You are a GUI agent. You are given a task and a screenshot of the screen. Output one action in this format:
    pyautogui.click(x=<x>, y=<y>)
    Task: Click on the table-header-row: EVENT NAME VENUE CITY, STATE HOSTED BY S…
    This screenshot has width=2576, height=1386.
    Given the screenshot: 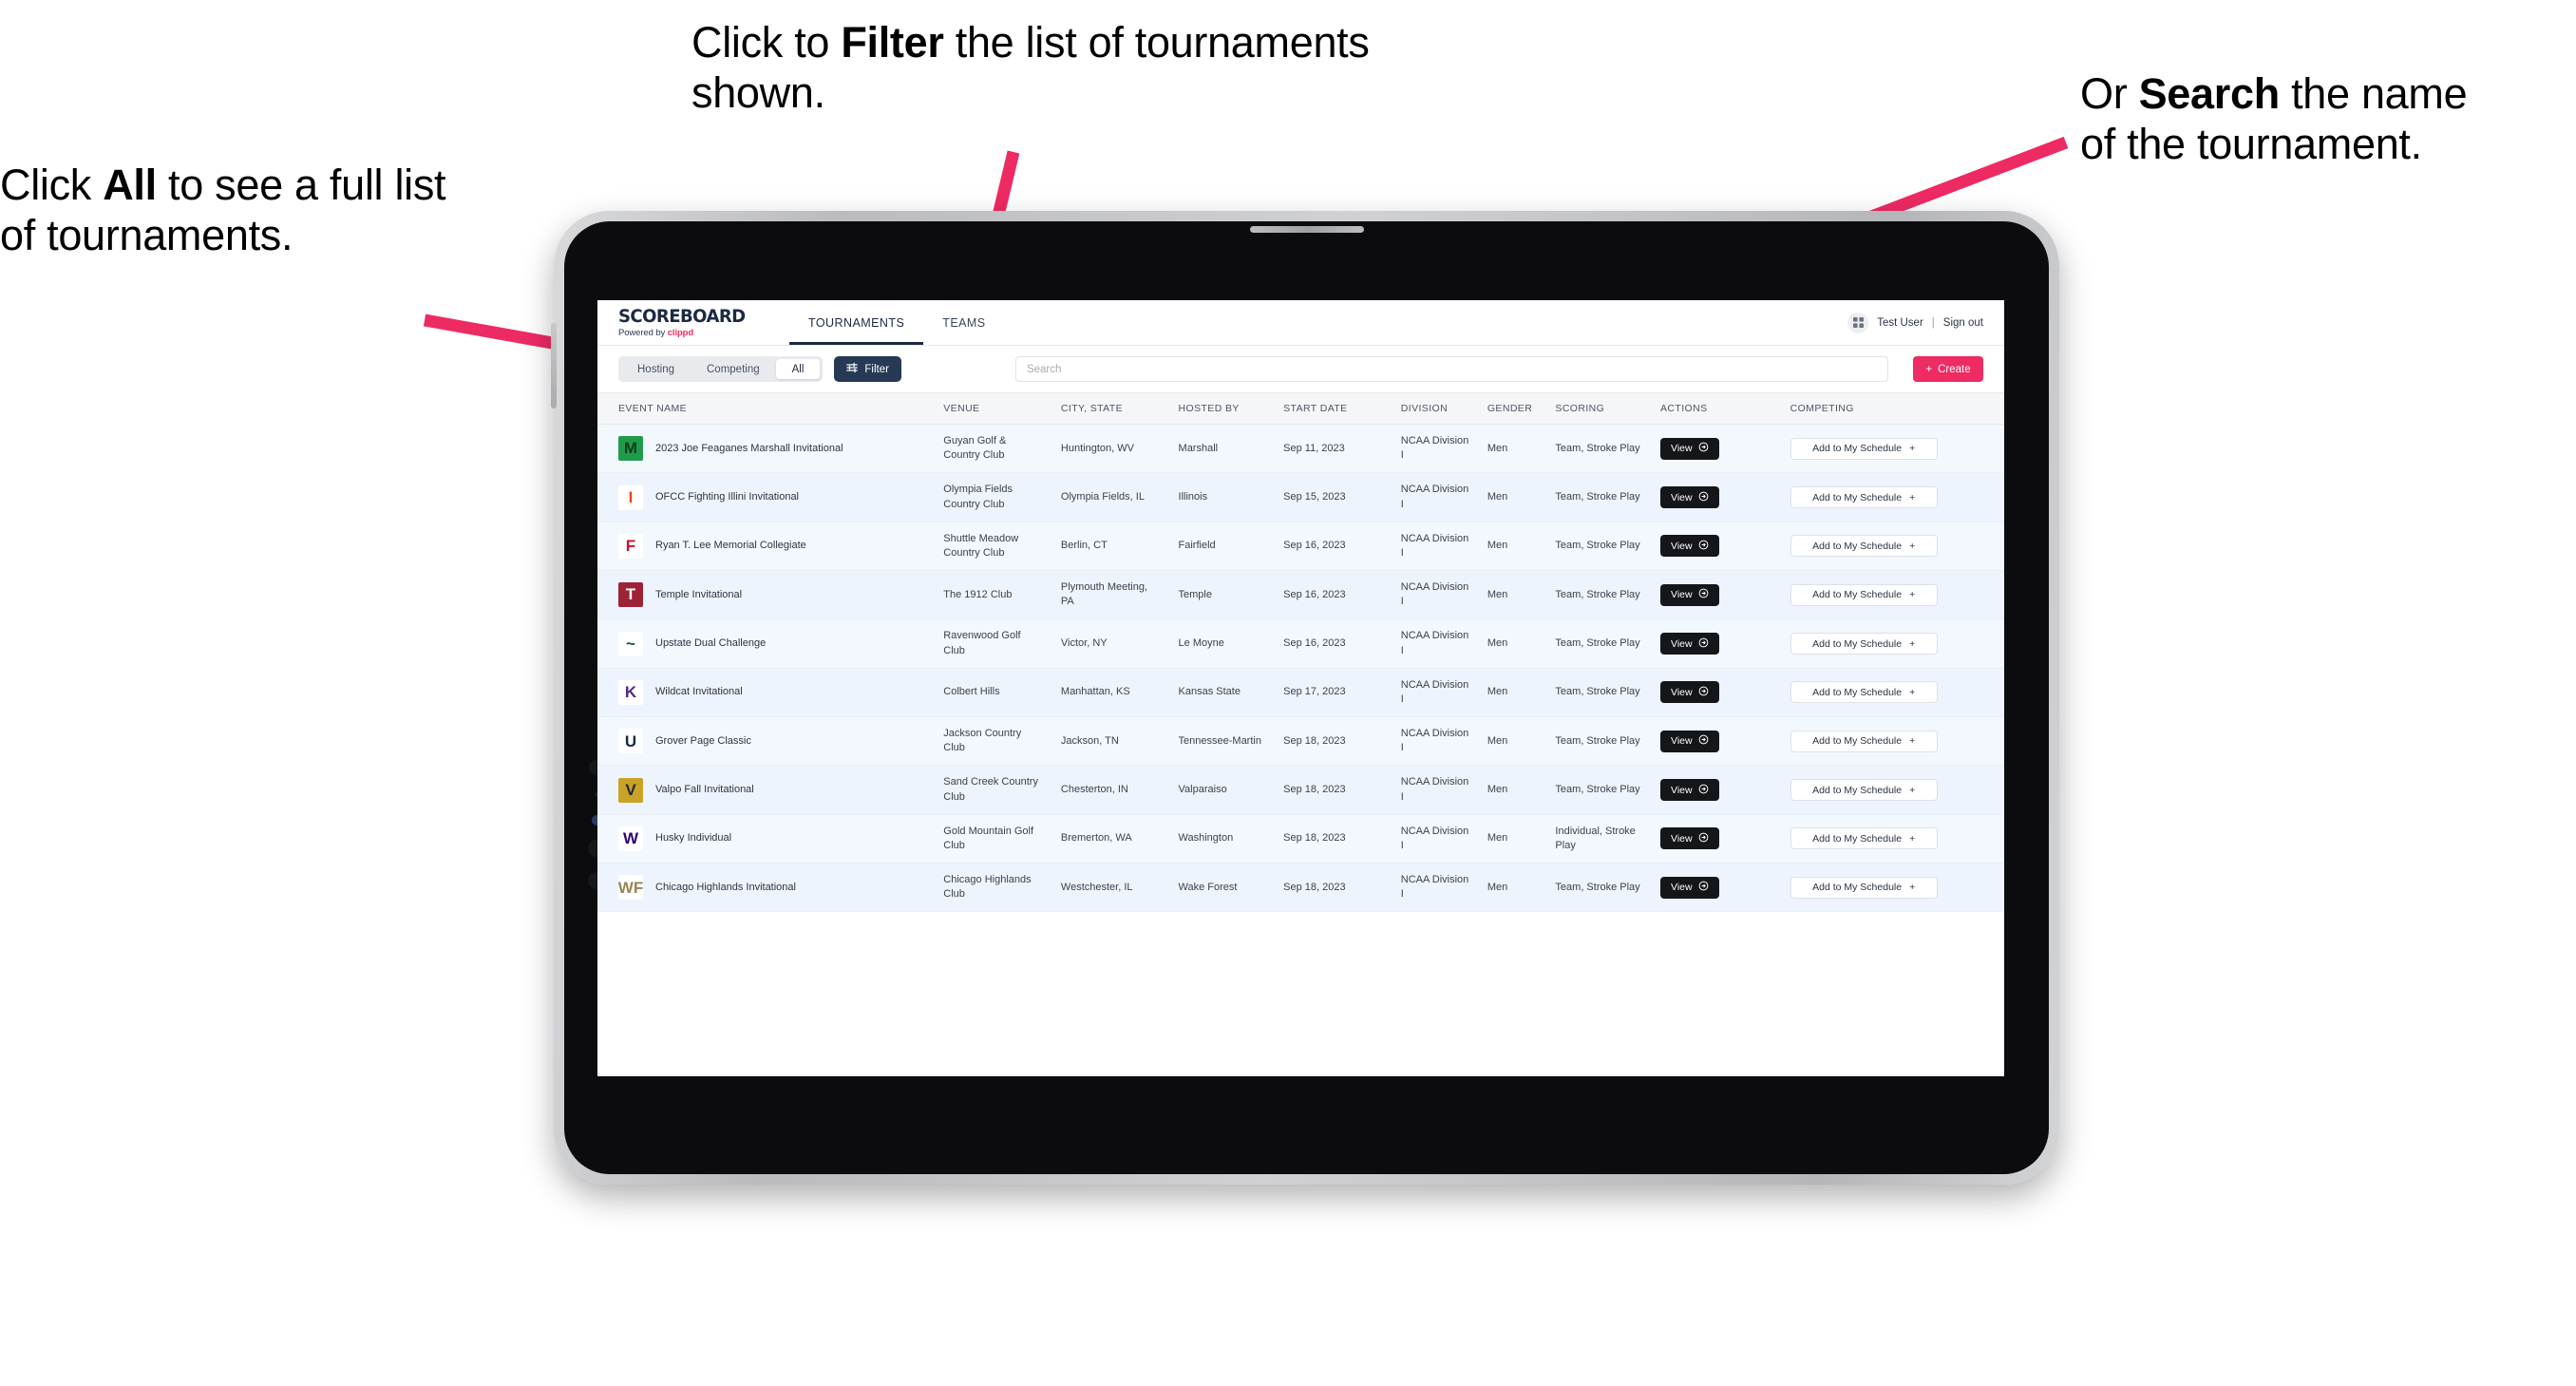 What is the action you would take?
    pyautogui.click(x=1300, y=408)
    